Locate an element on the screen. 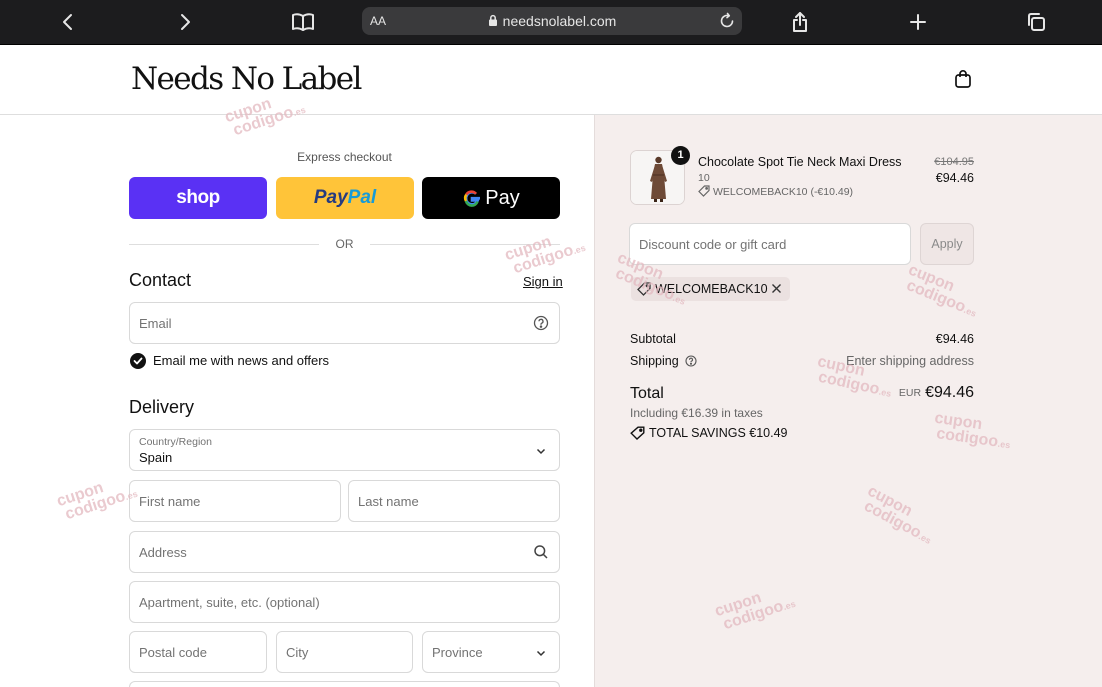  new-tab-button is located at coordinates (918, 22).